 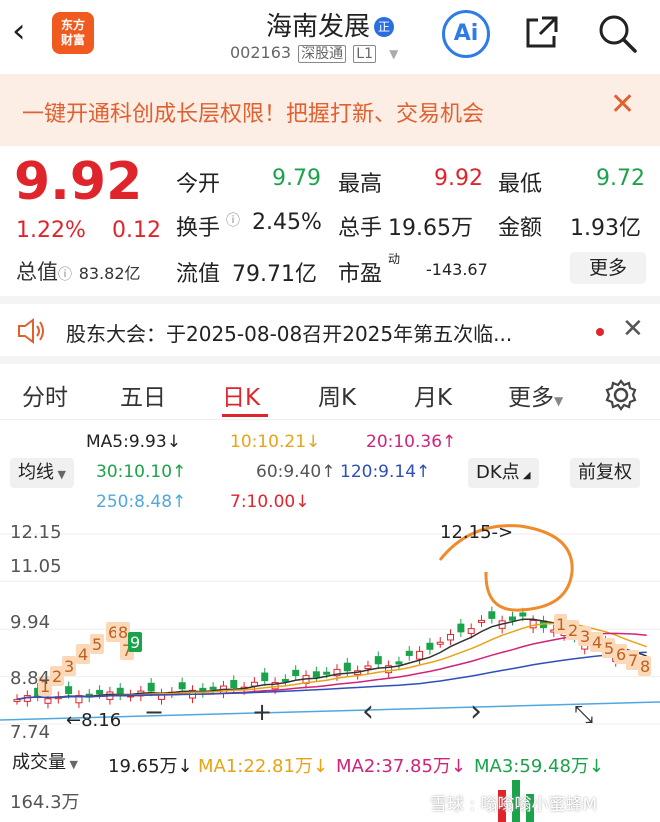 What do you see at coordinates (143, 395) in the screenshot?
I see `tab-five-day: 五日` at bounding box center [143, 395].